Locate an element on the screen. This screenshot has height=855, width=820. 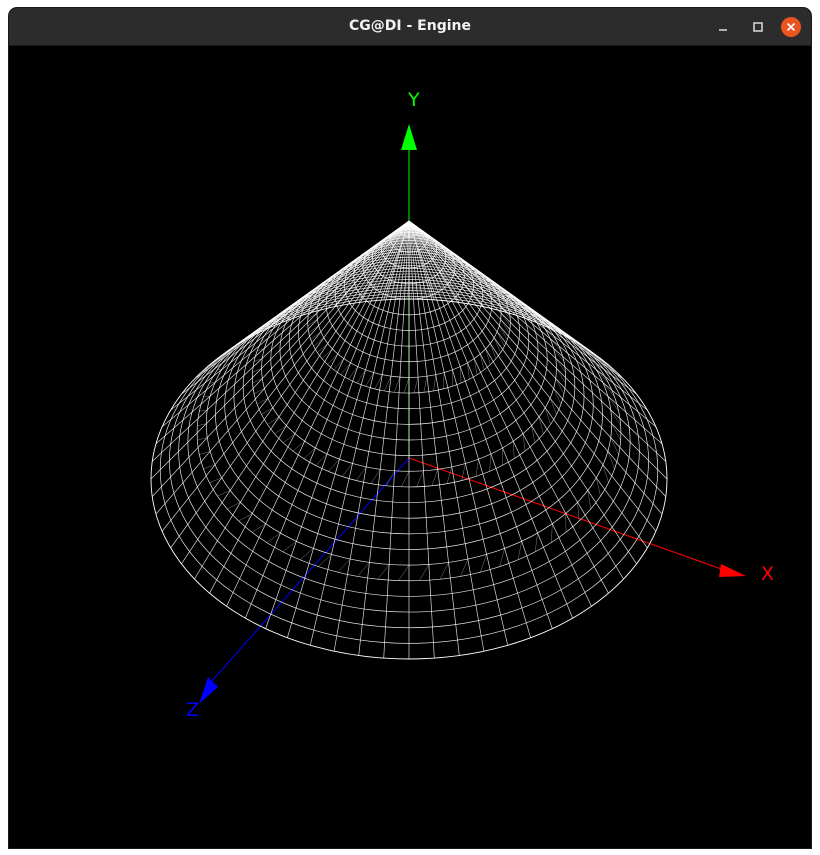
maximize-icon is located at coordinates (758, 27).